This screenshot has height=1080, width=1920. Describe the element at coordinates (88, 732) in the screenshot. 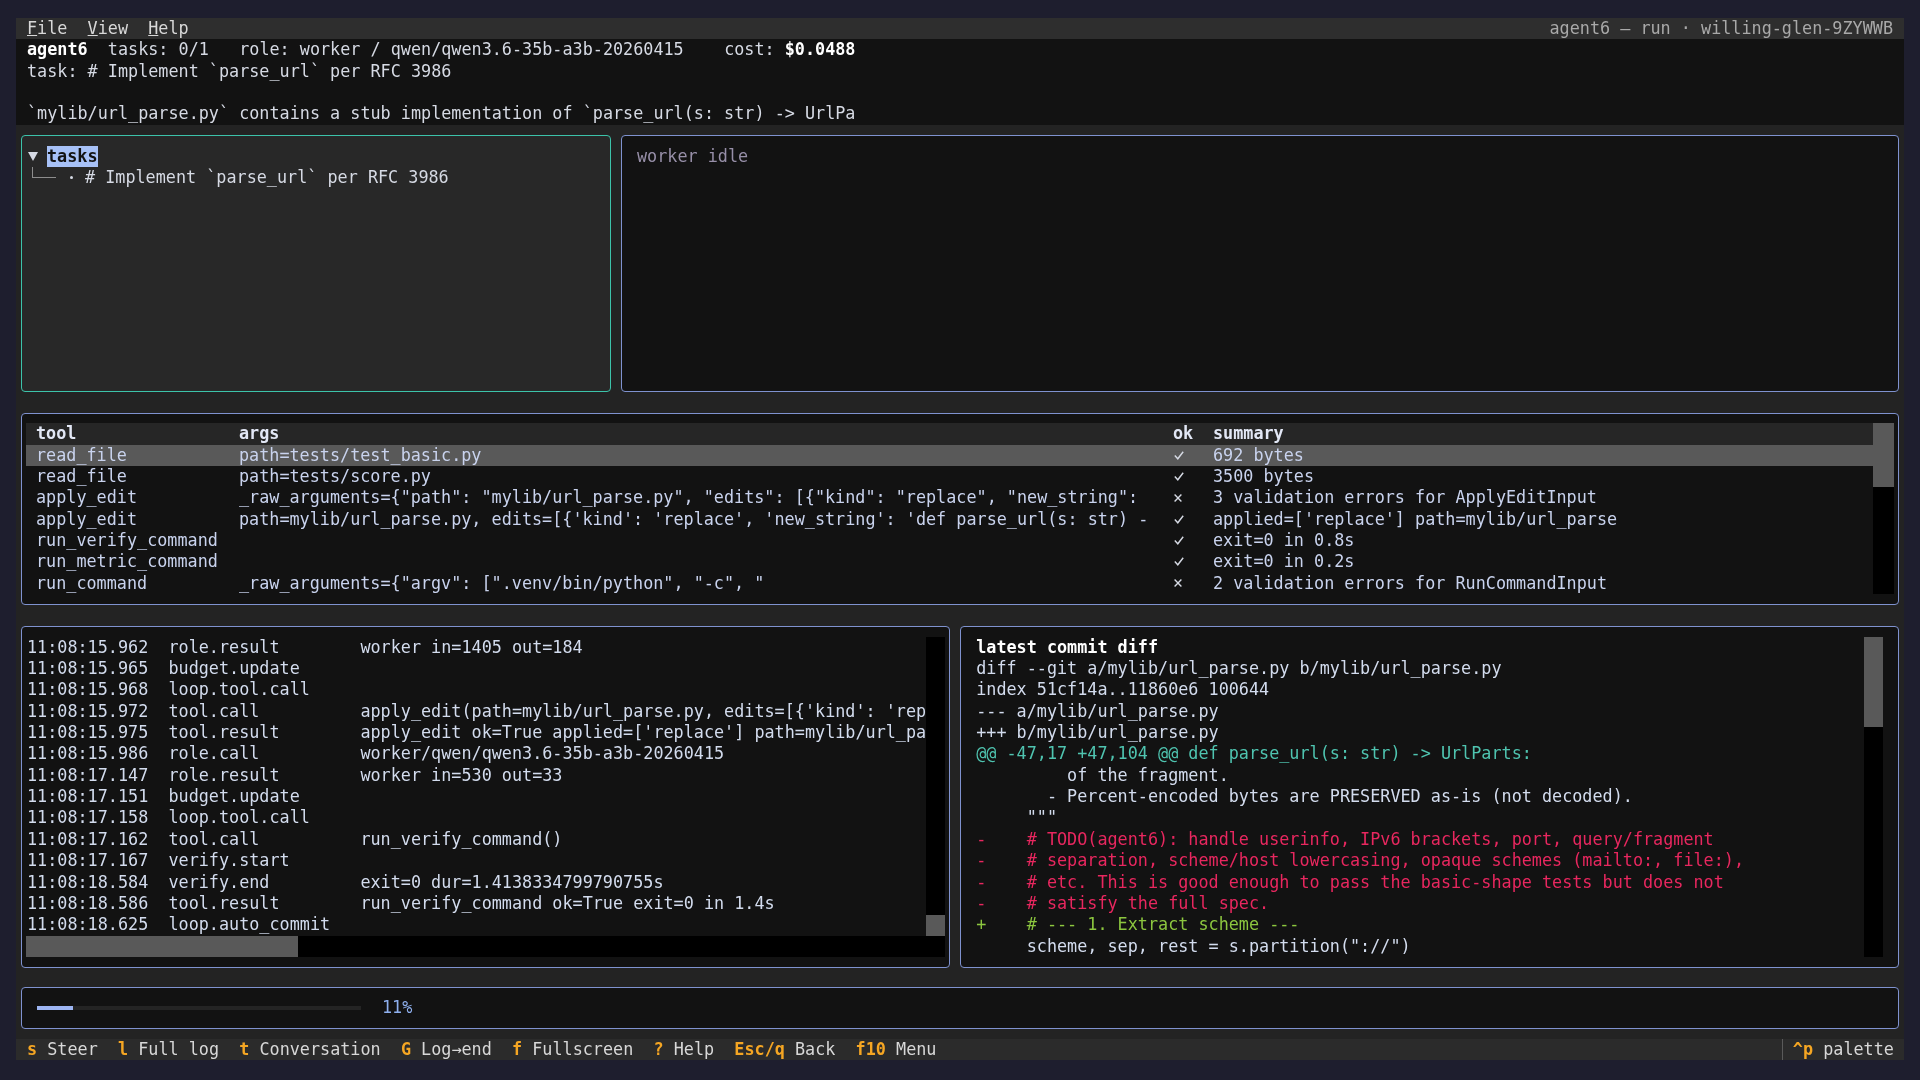

I see `log-time: 11:08:15.975` at that location.